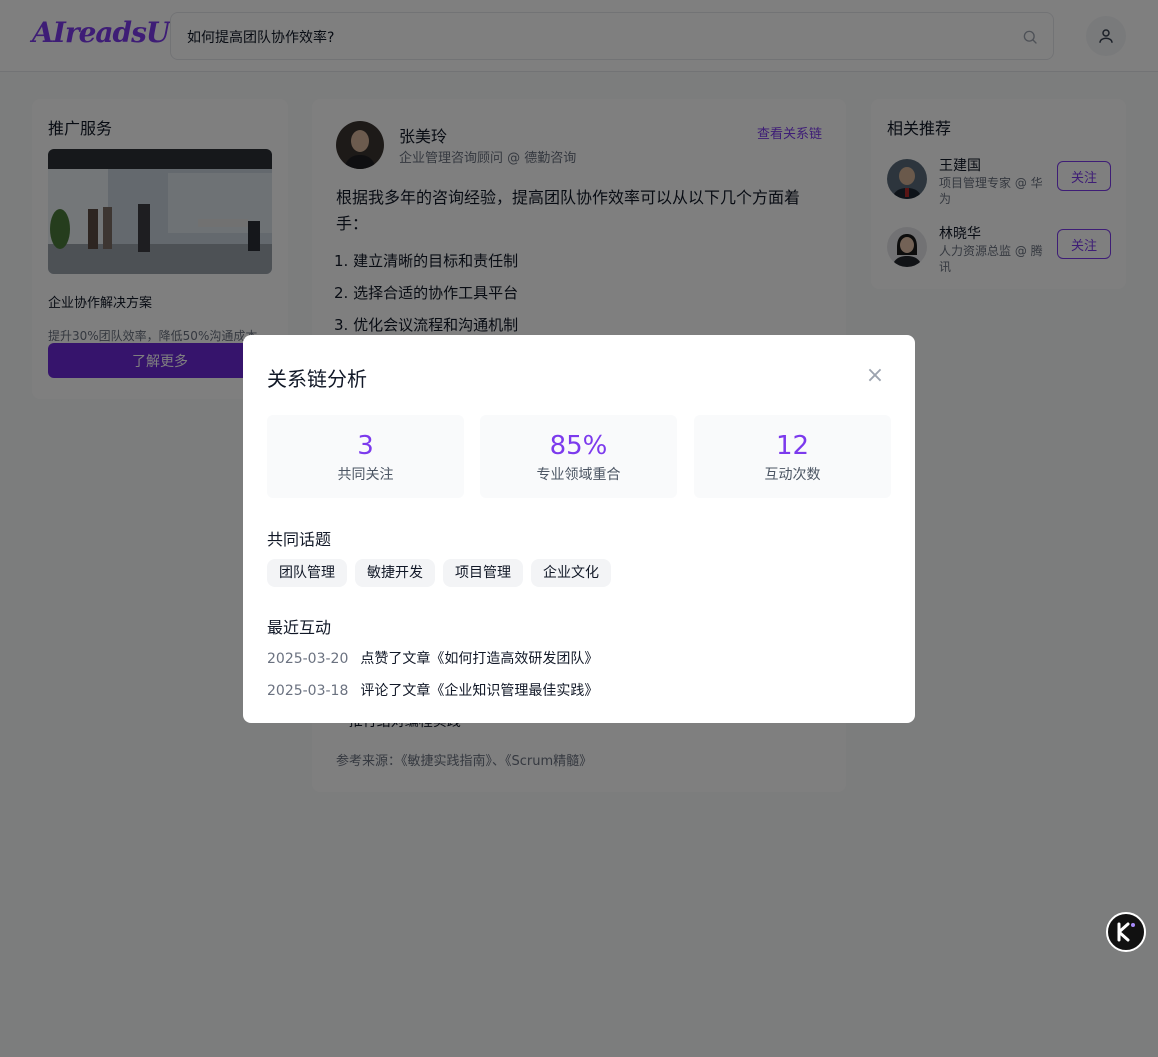 The width and height of the screenshot is (1158, 1057). Describe the element at coordinates (395, 573) in the screenshot. I see `topic-tag: 敏捷开发` at that location.